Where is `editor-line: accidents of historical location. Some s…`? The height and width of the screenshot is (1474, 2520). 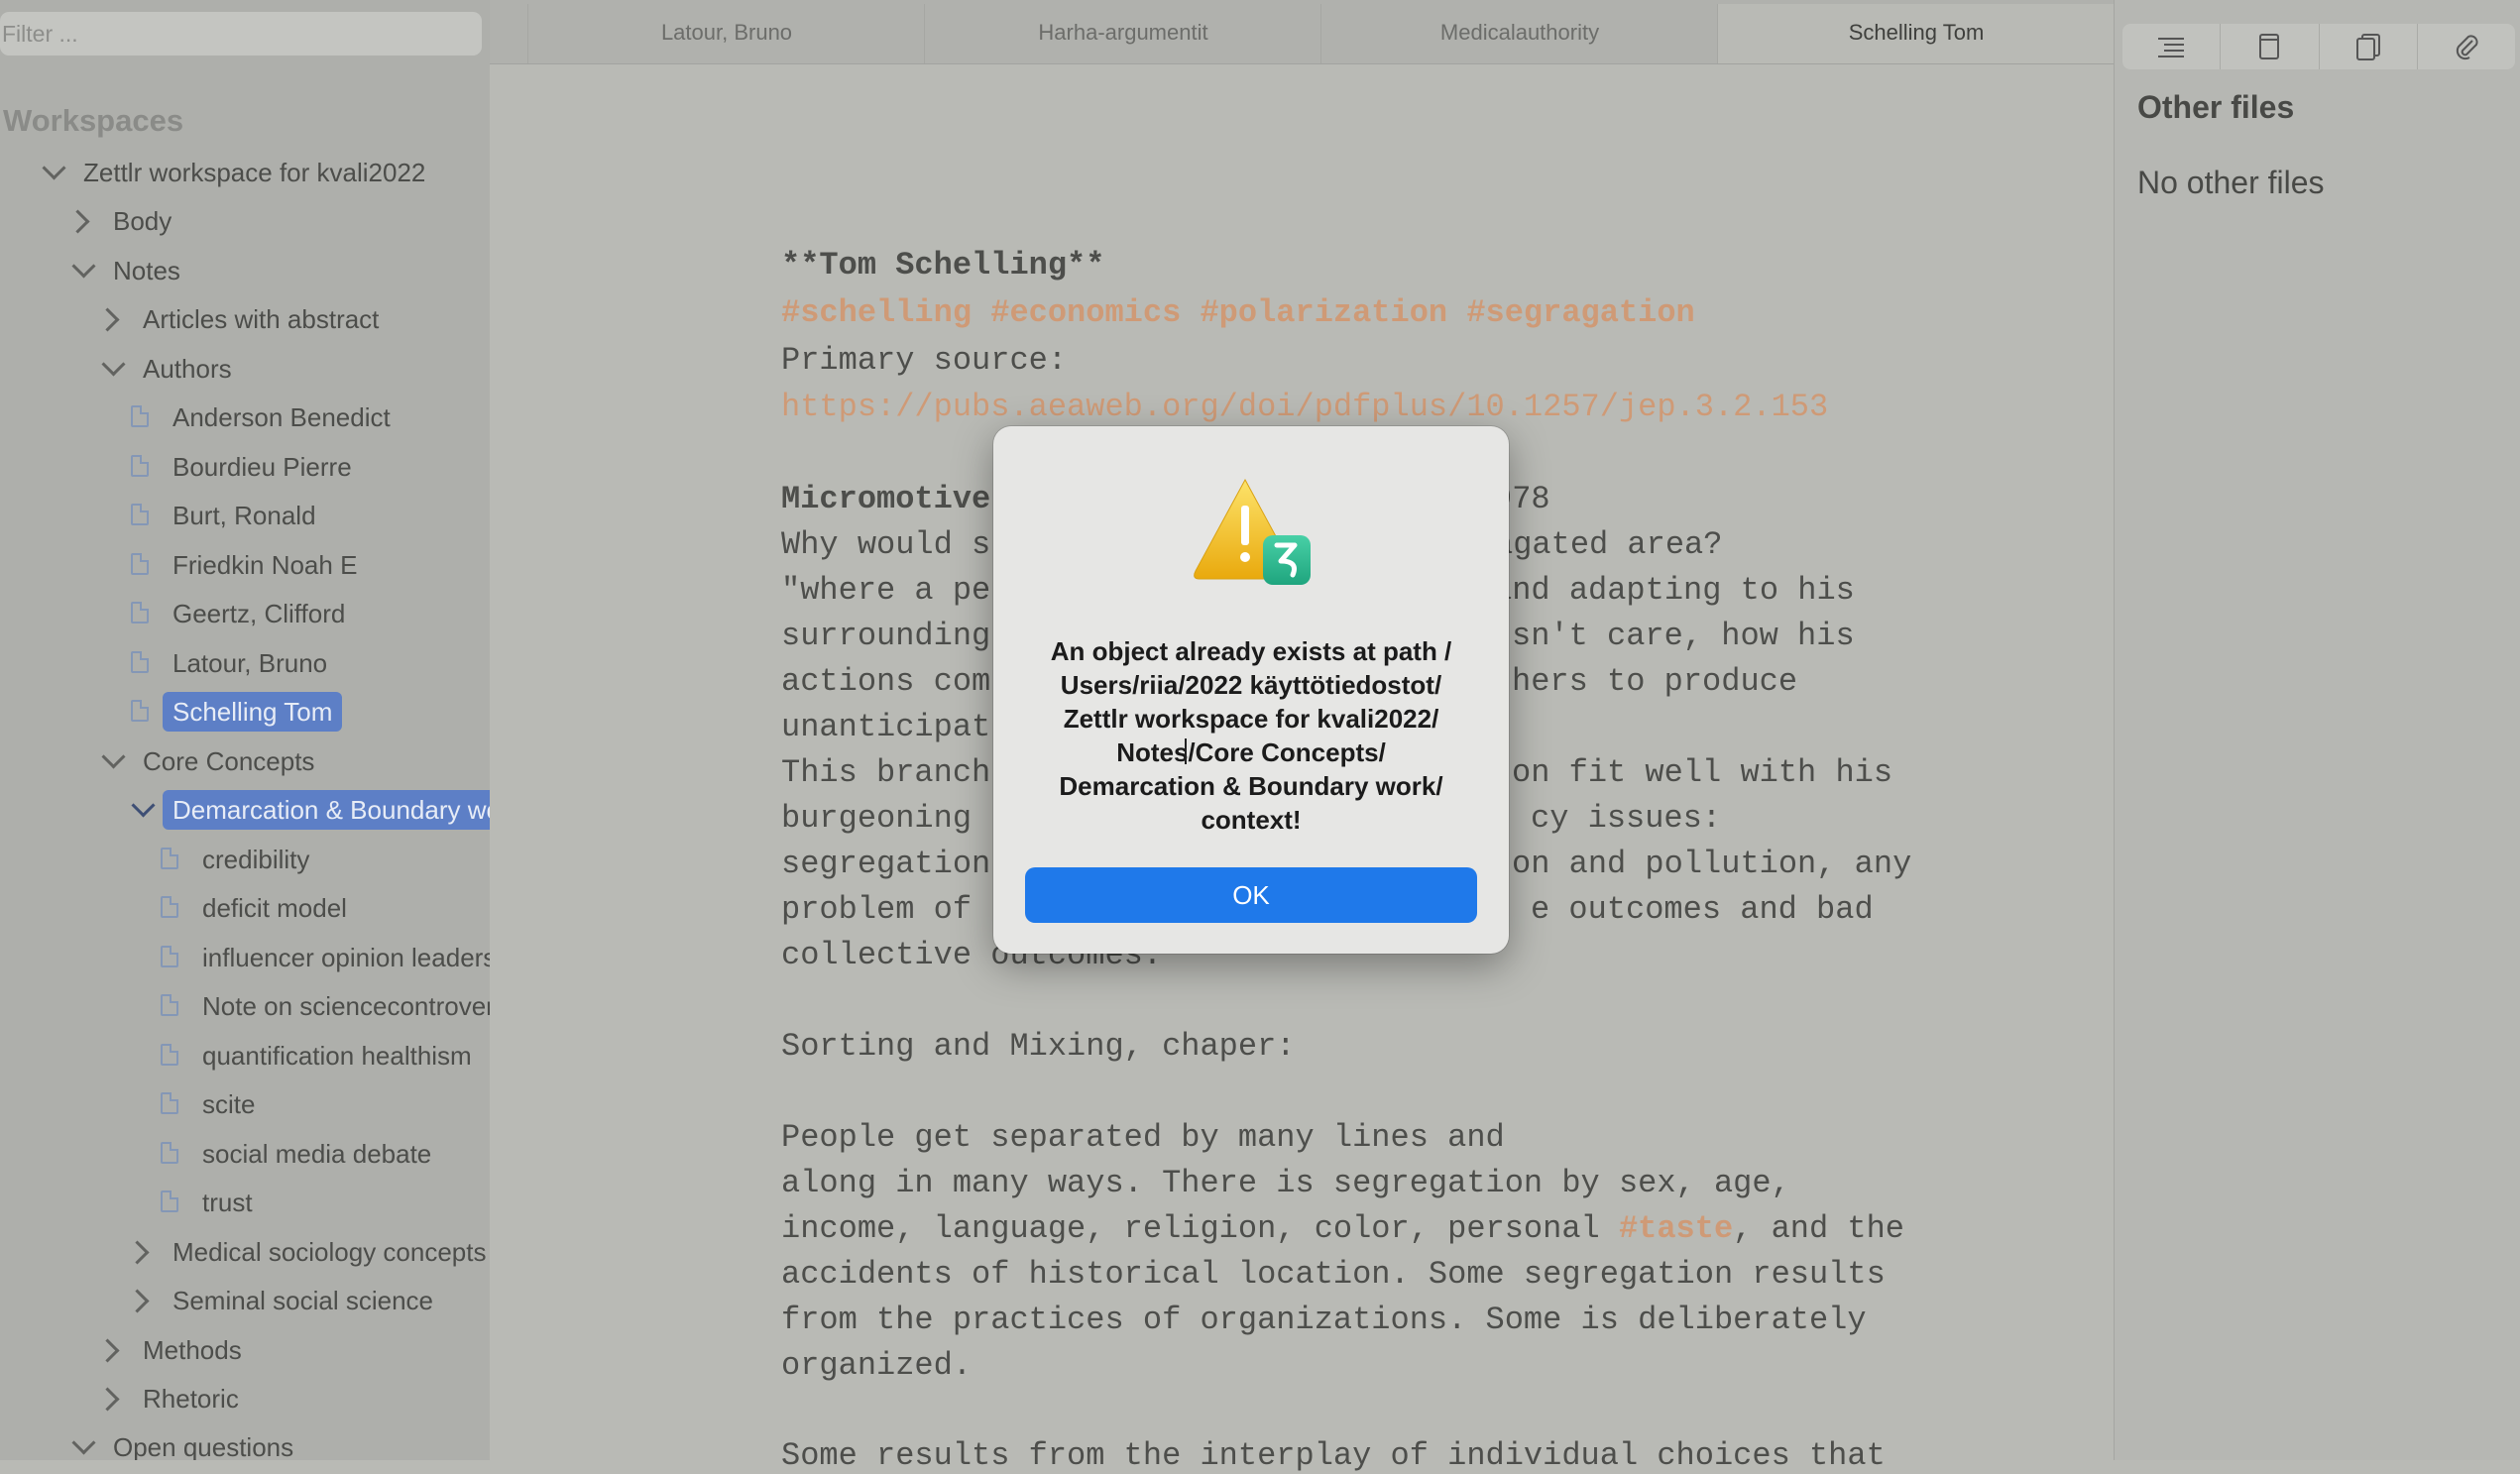
editor-line: accidents of historical location. Some s… is located at coordinates (1333, 1275).